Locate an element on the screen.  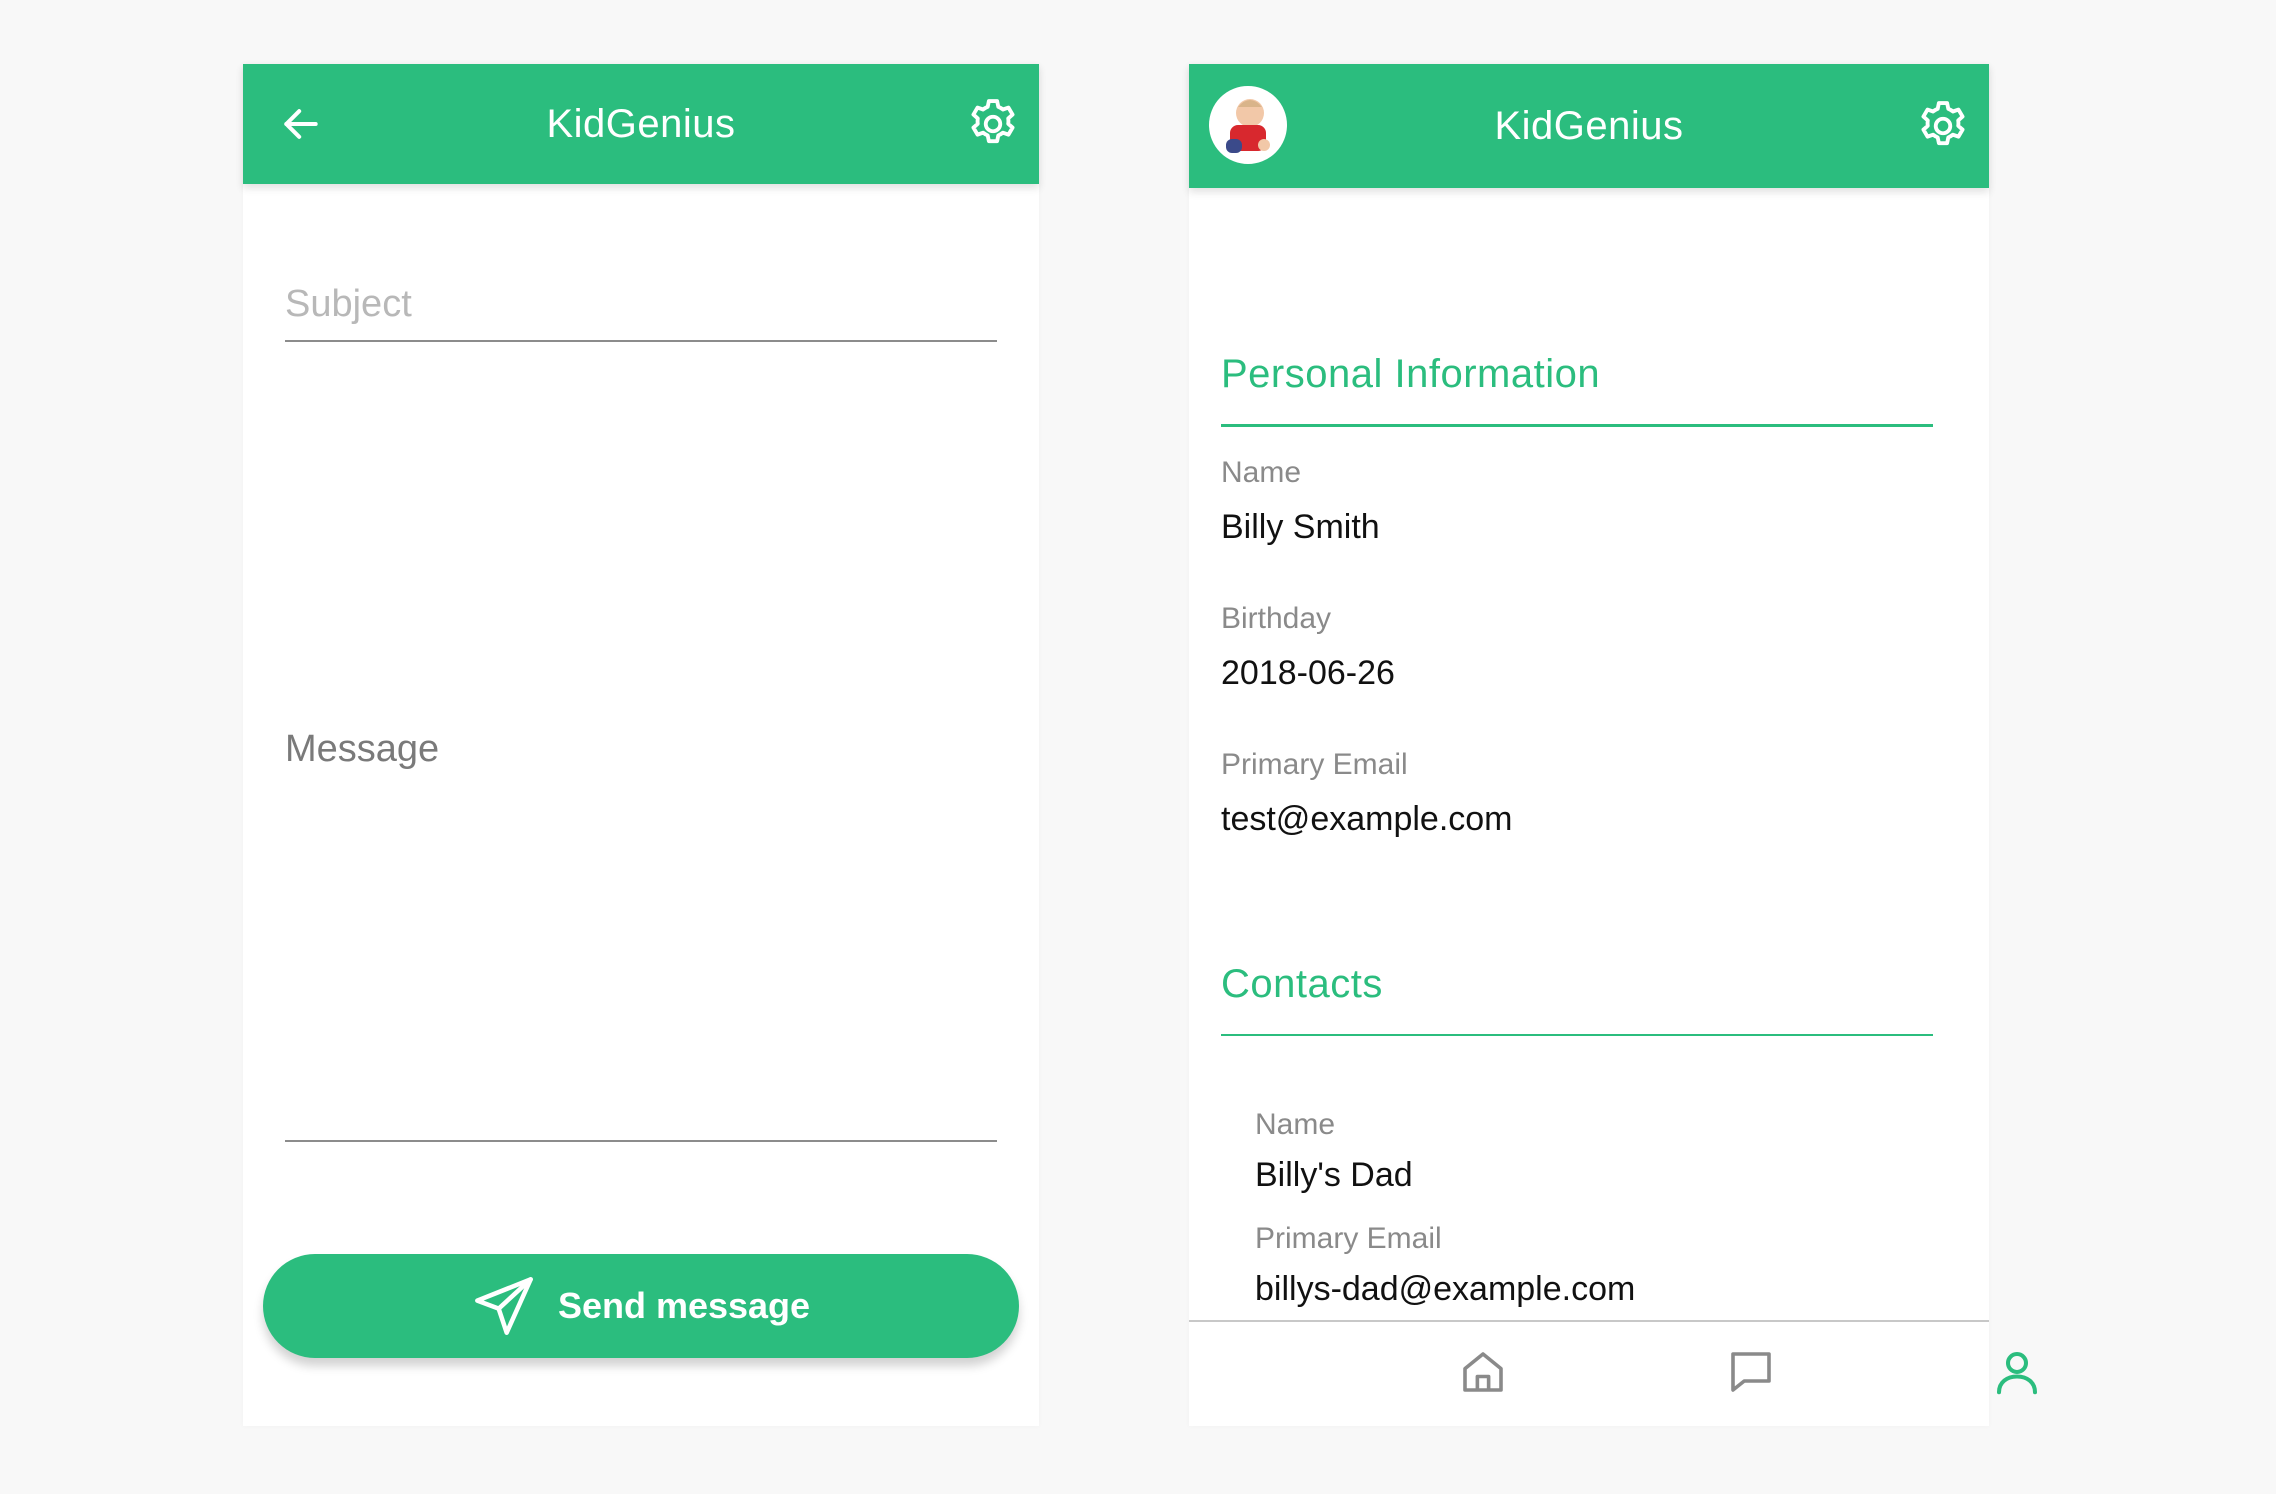
contact-name-value: Billy's Dad is located at coordinates (1334, 1175).